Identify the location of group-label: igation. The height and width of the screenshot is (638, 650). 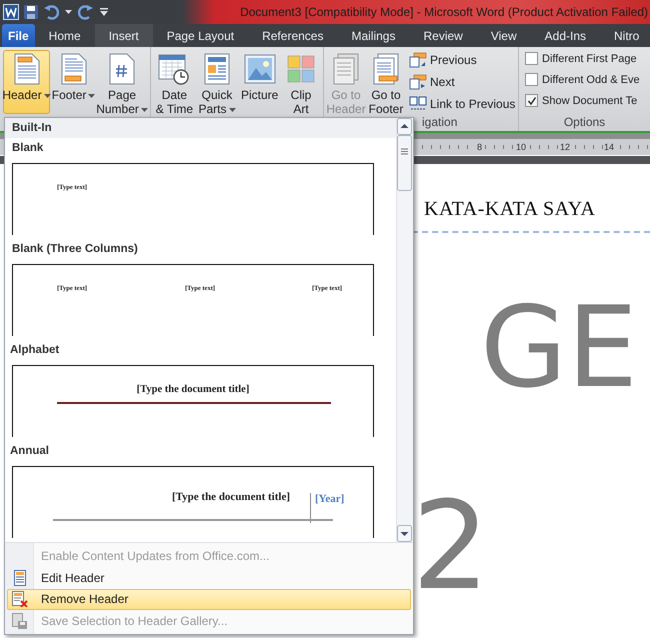
(440, 123).